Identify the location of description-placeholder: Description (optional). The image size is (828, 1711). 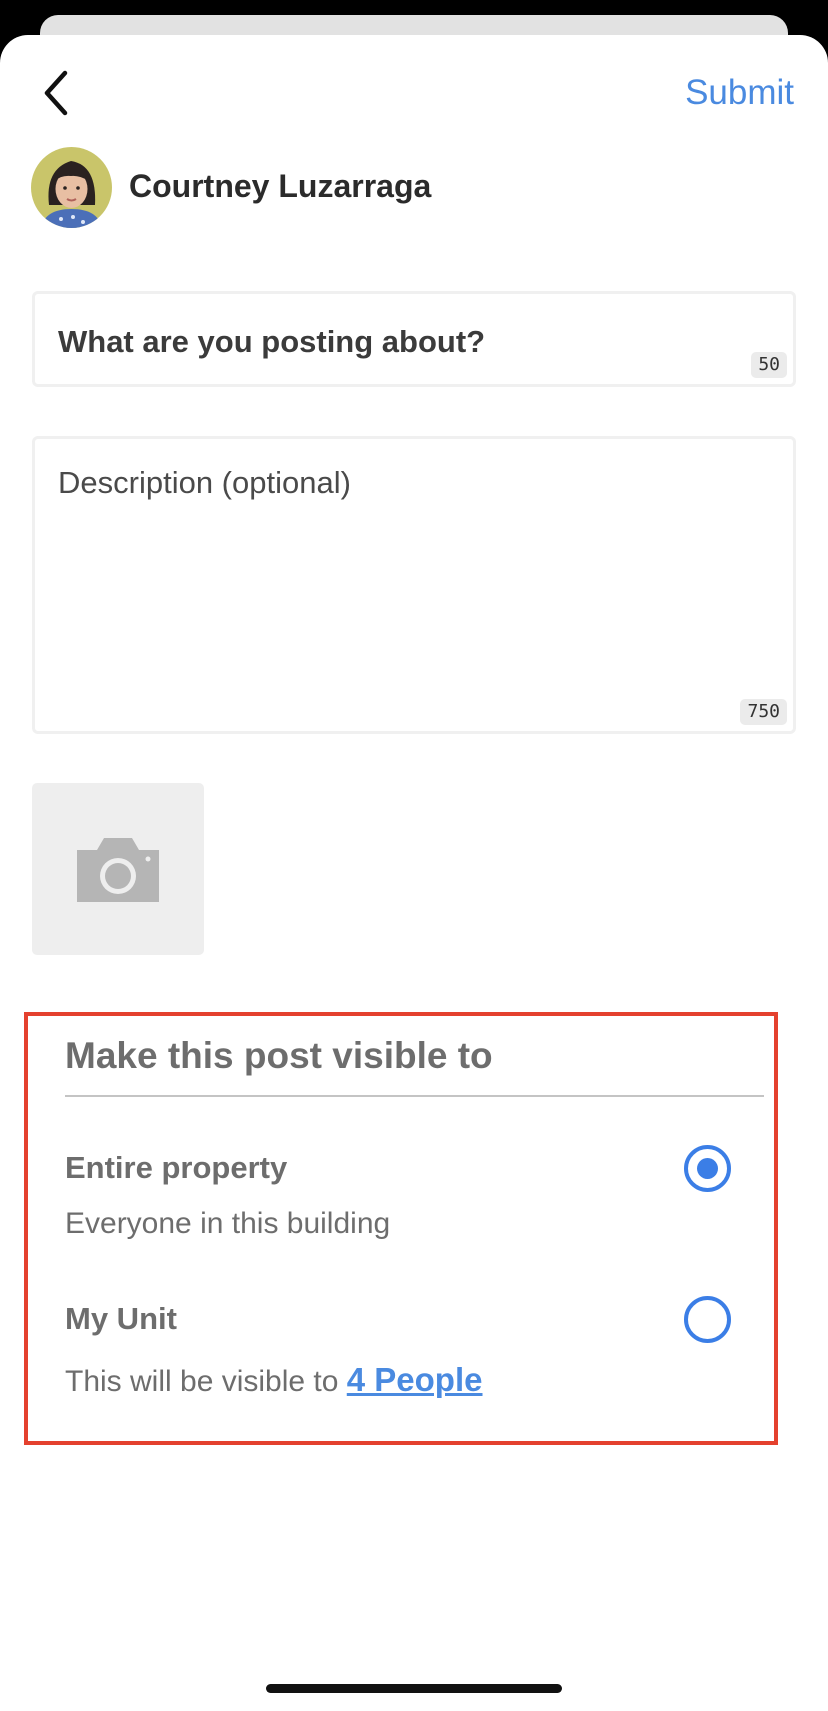
(204, 482).